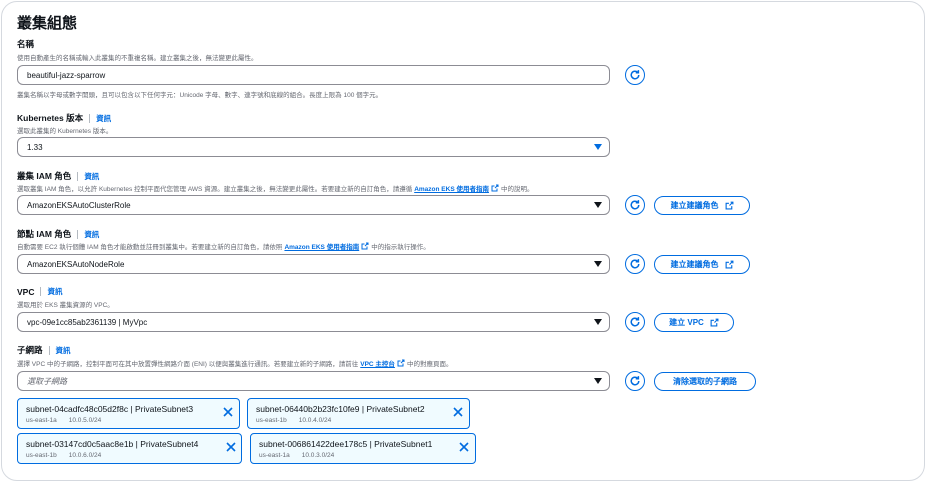 Image resolution: width=927 pixels, height=481 pixels. I want to click on kubernetes-version-label: Kubernetes 版本 資訊, so click(64, 118).